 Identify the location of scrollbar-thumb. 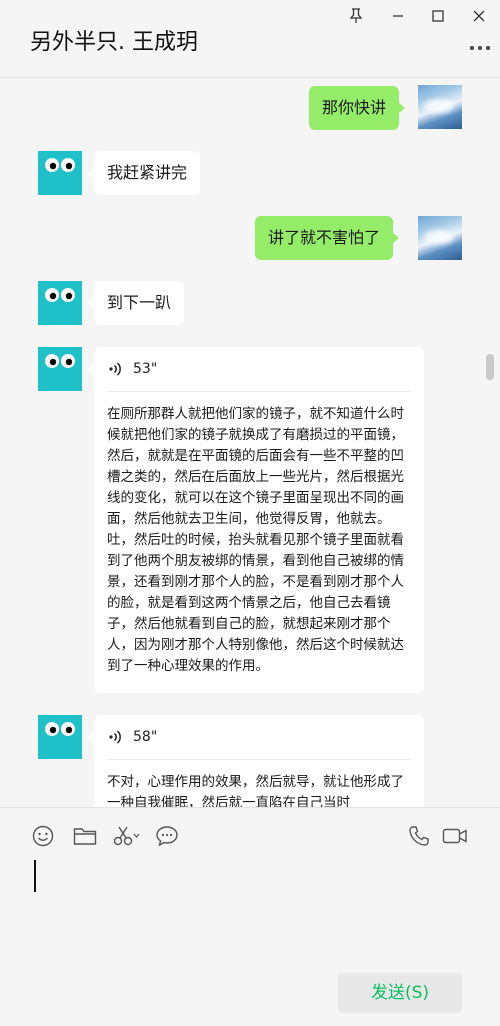
(490, 367).